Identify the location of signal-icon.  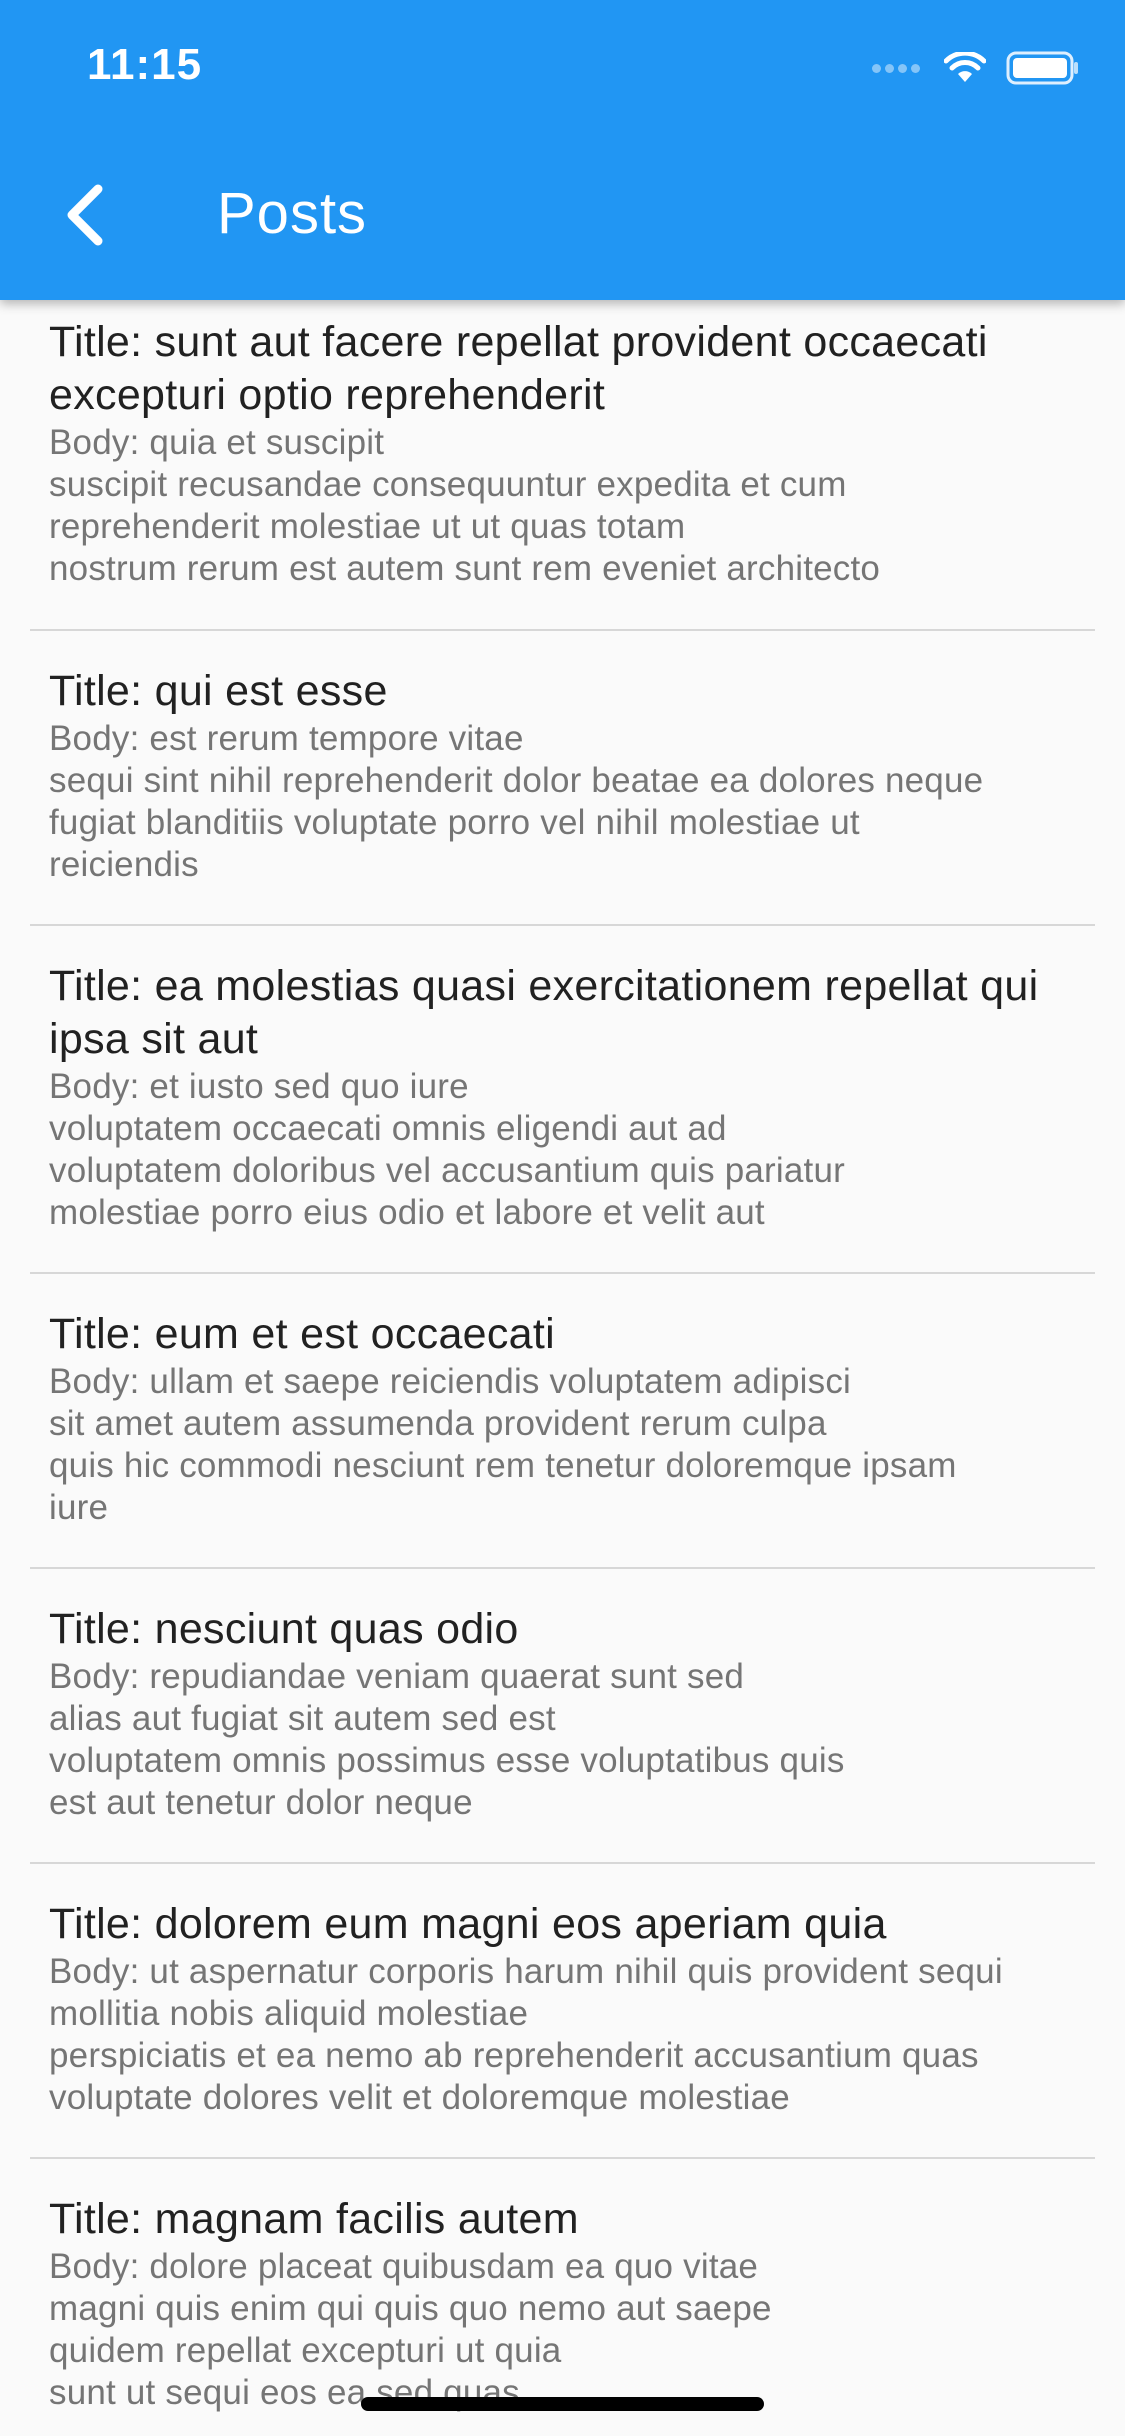
(898, 68).